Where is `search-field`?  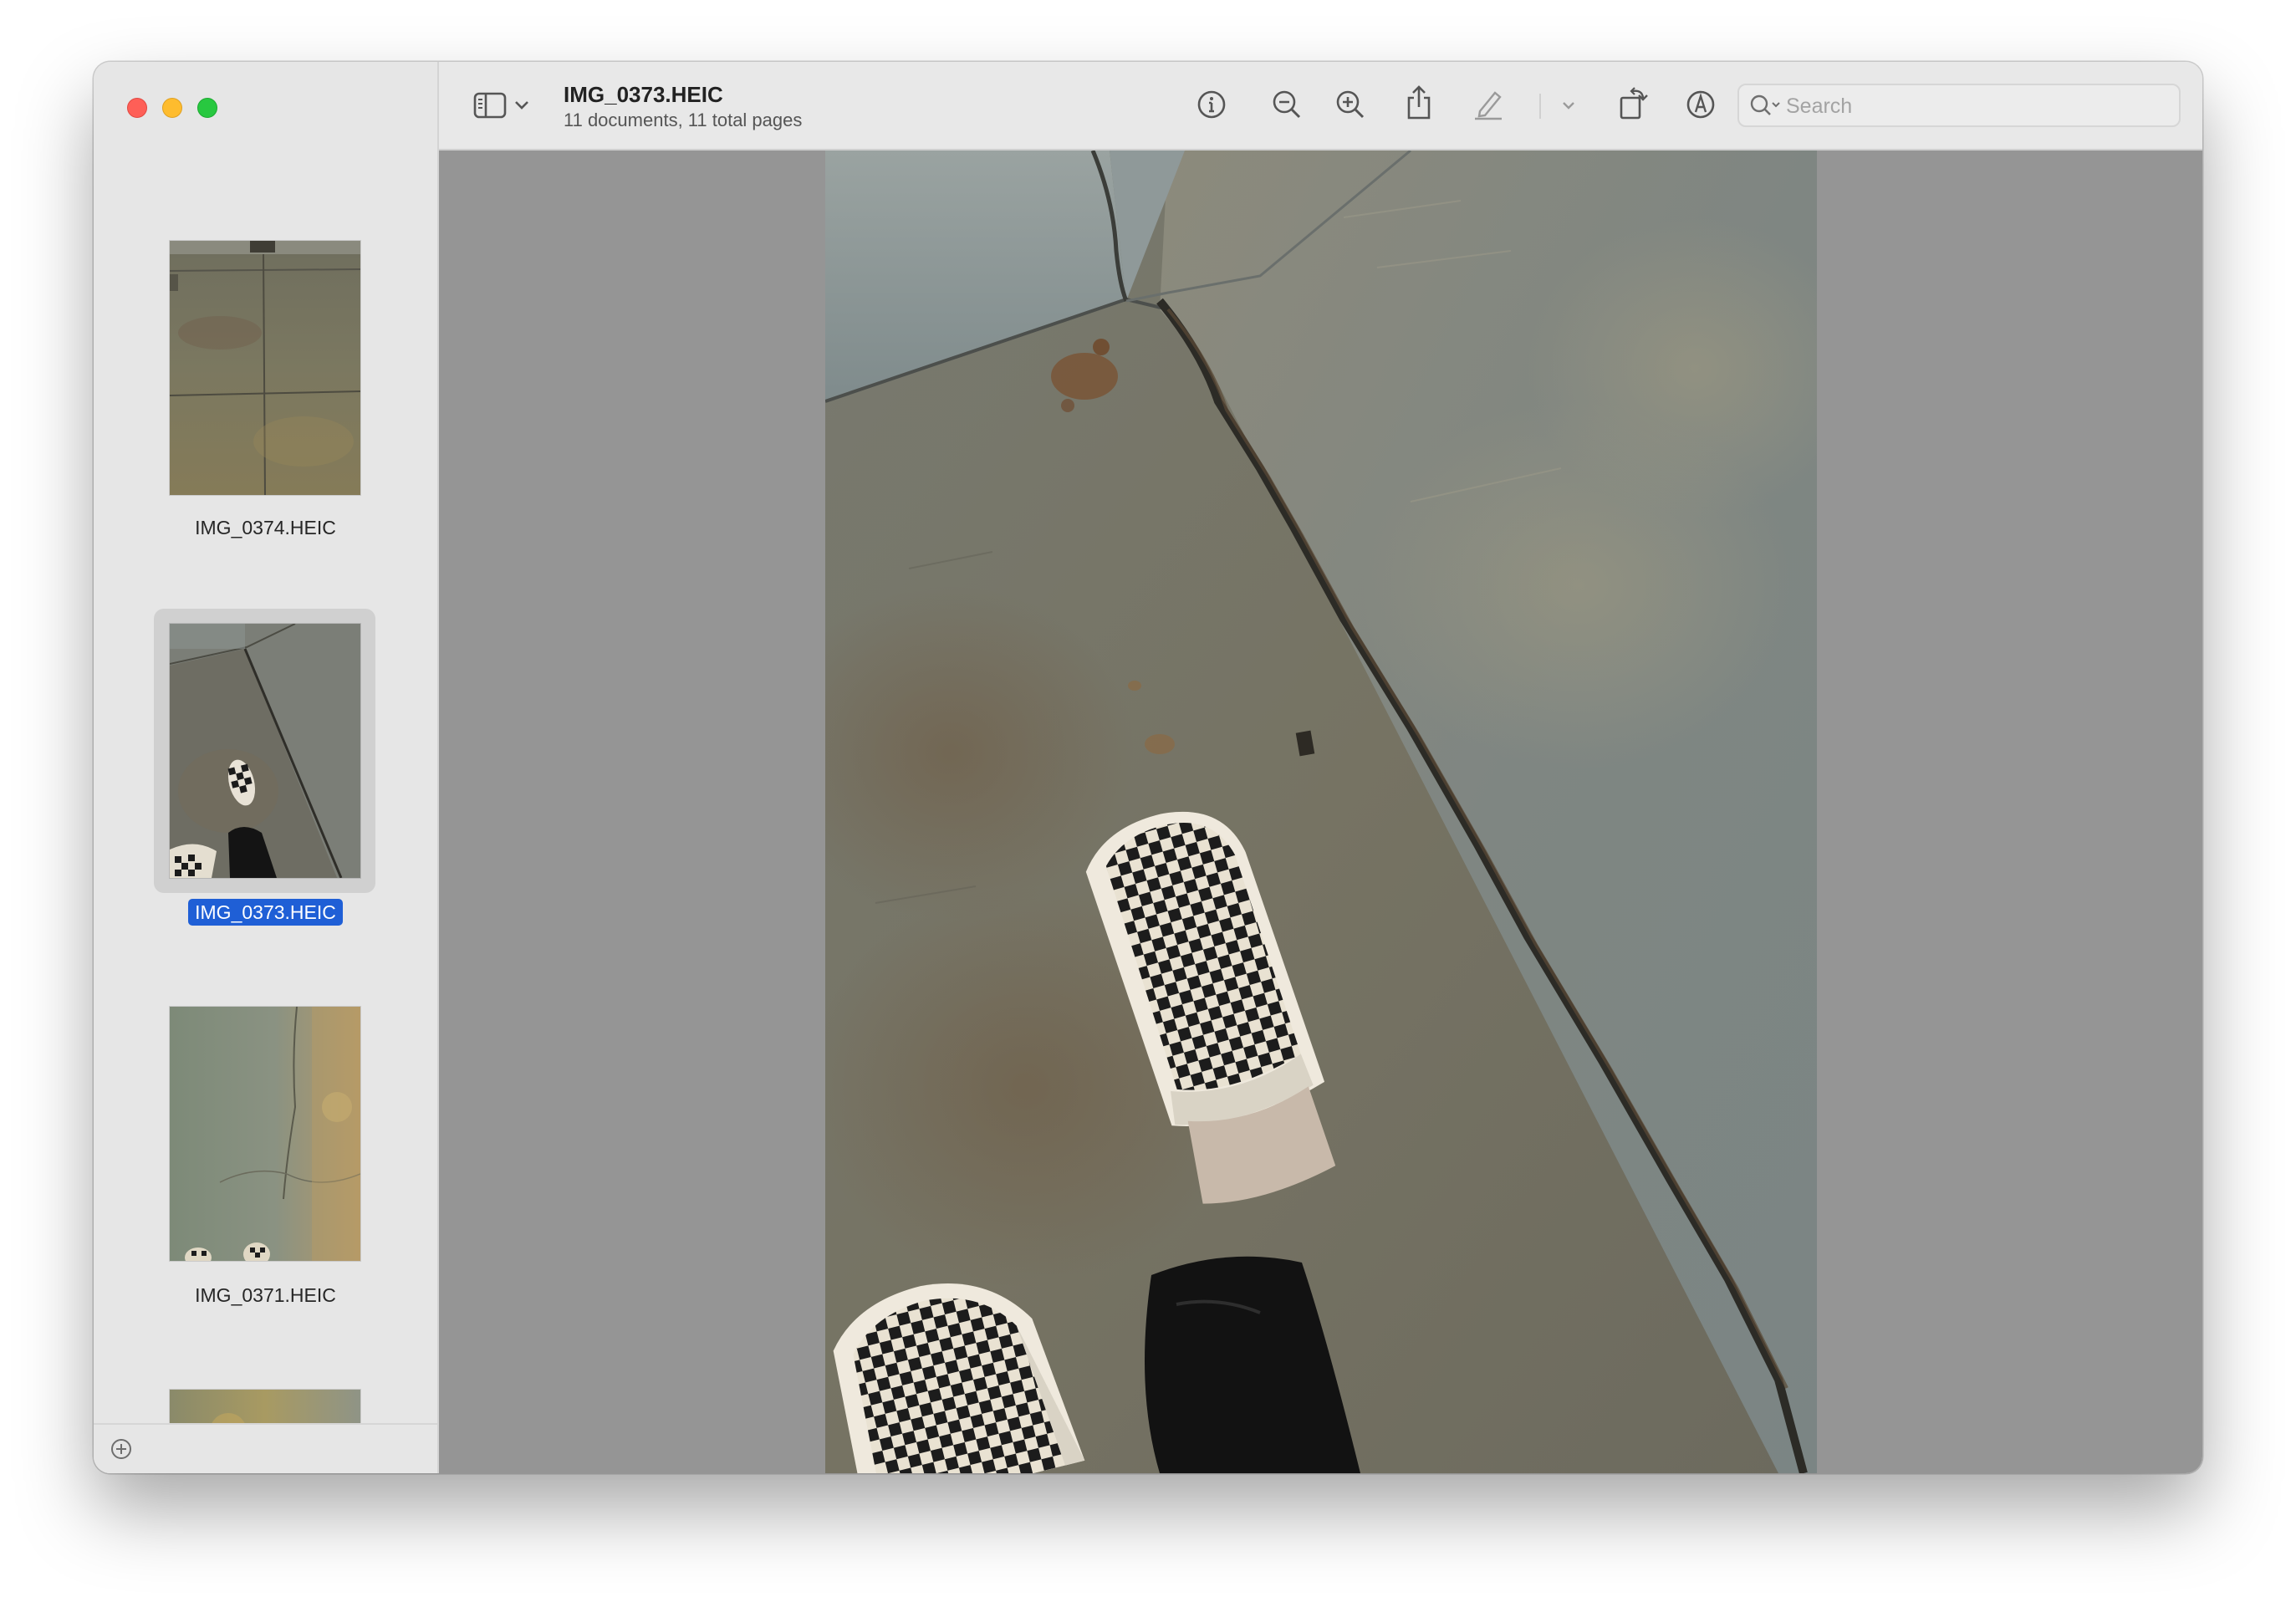 search-field is located at coordinates (1959, 105).